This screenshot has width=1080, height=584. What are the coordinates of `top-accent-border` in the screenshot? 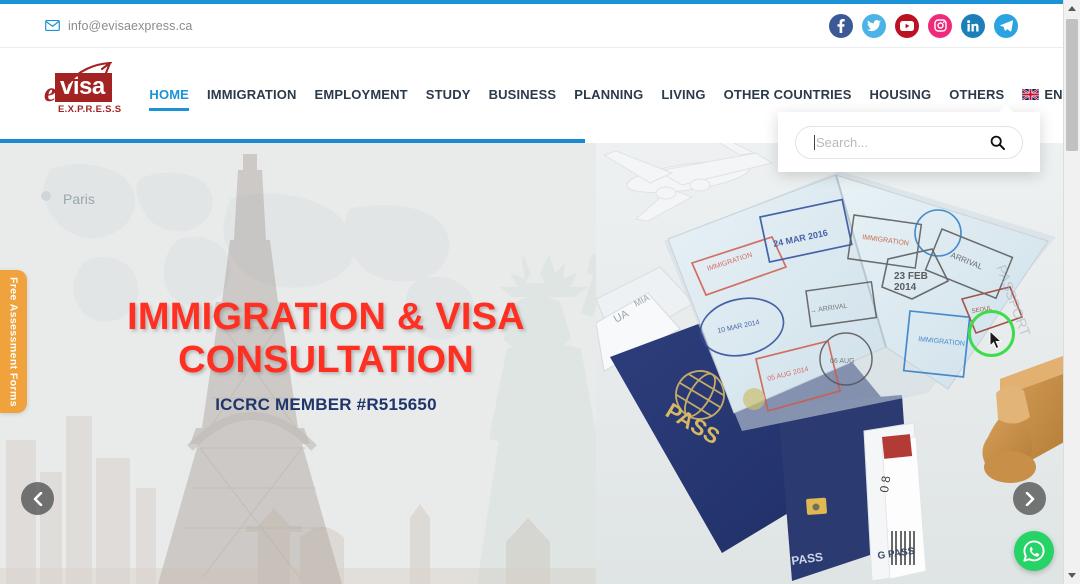 It's located at (531, 2).